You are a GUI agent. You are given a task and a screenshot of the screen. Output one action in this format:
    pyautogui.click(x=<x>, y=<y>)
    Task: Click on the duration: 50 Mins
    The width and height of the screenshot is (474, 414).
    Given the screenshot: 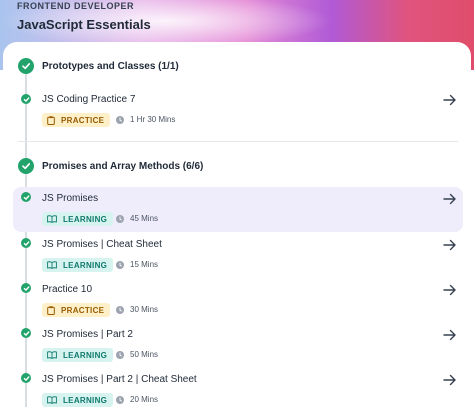 What is the action you would take?
    pyautogui.click(x=137, y=354)
    